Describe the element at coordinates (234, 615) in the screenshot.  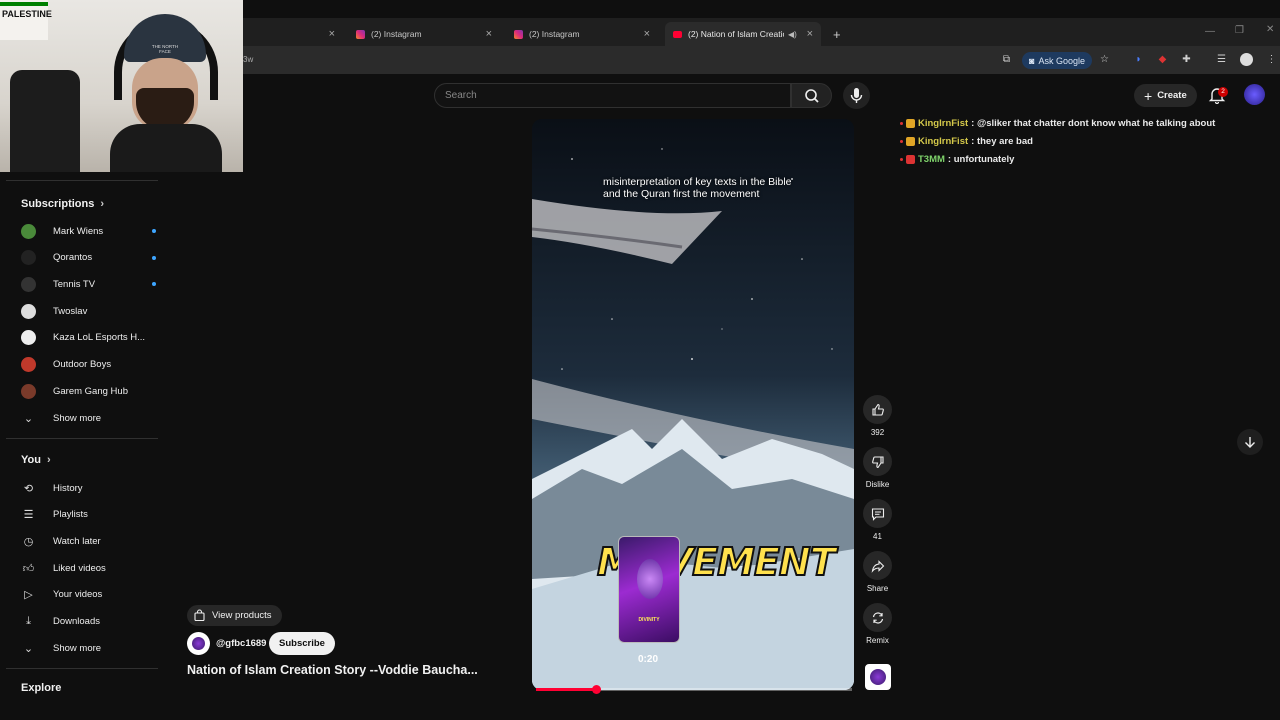
I see `view-products-button: View products` at that location.